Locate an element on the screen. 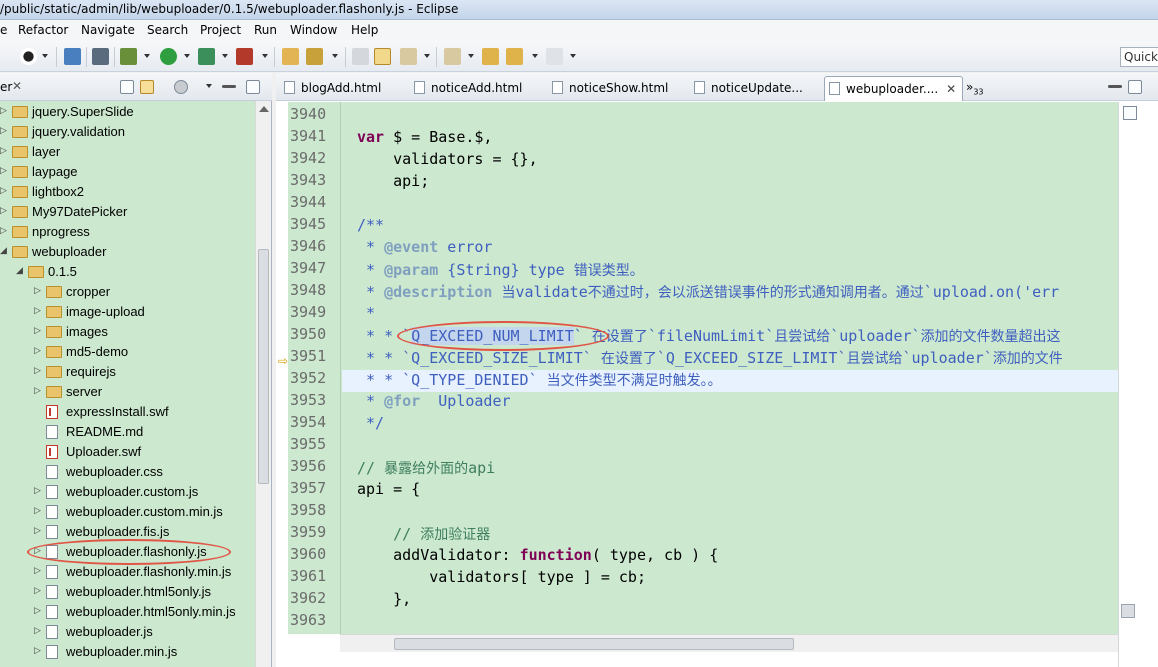 The height and width of the screenshot is (667, 1158). tree-item: ▷ requirejs is located at coordinates (127, 372).